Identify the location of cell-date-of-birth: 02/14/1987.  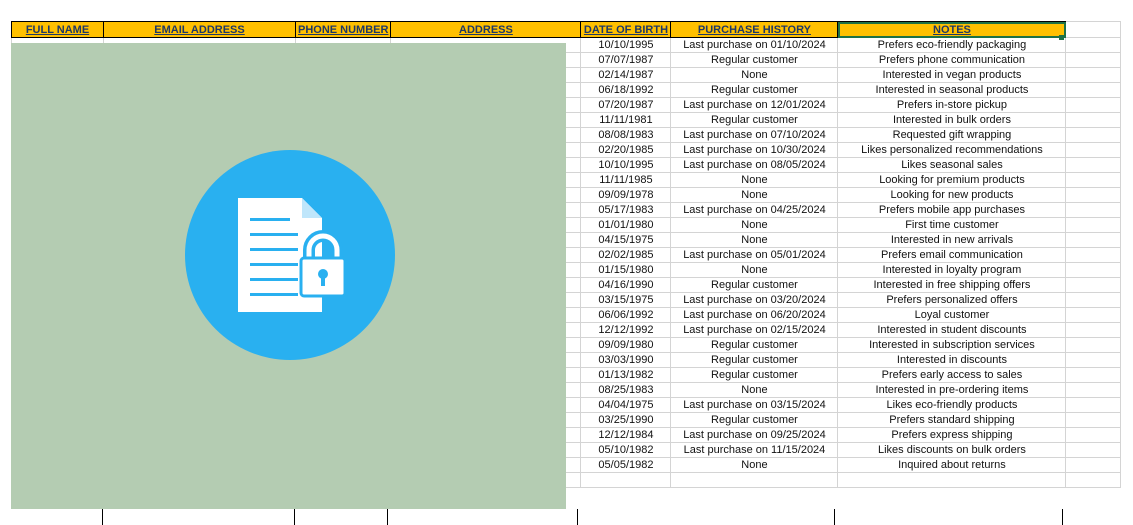
(626, 75).